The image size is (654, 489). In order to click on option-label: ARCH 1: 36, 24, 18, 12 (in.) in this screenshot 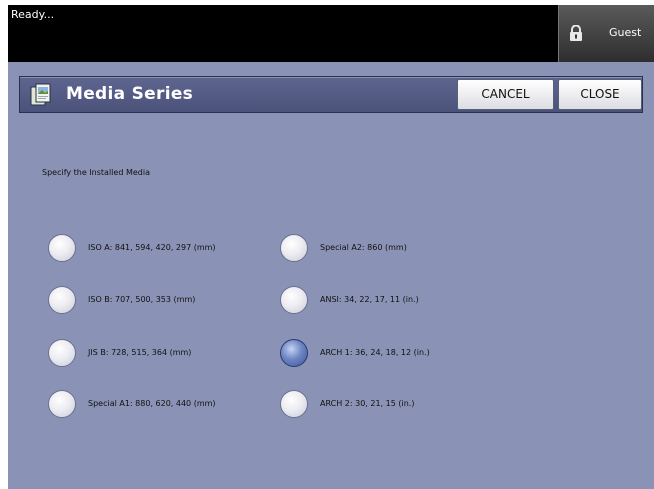, I will do `click(375, 352)`.